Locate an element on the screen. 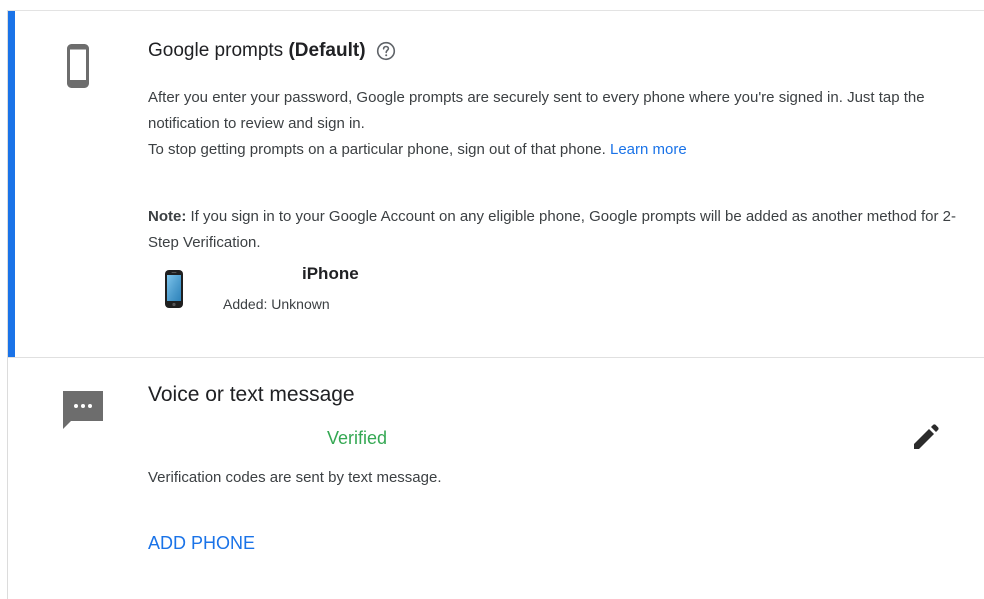  add-phone-button: ADD PHONE is located at coordinates (201, 543).